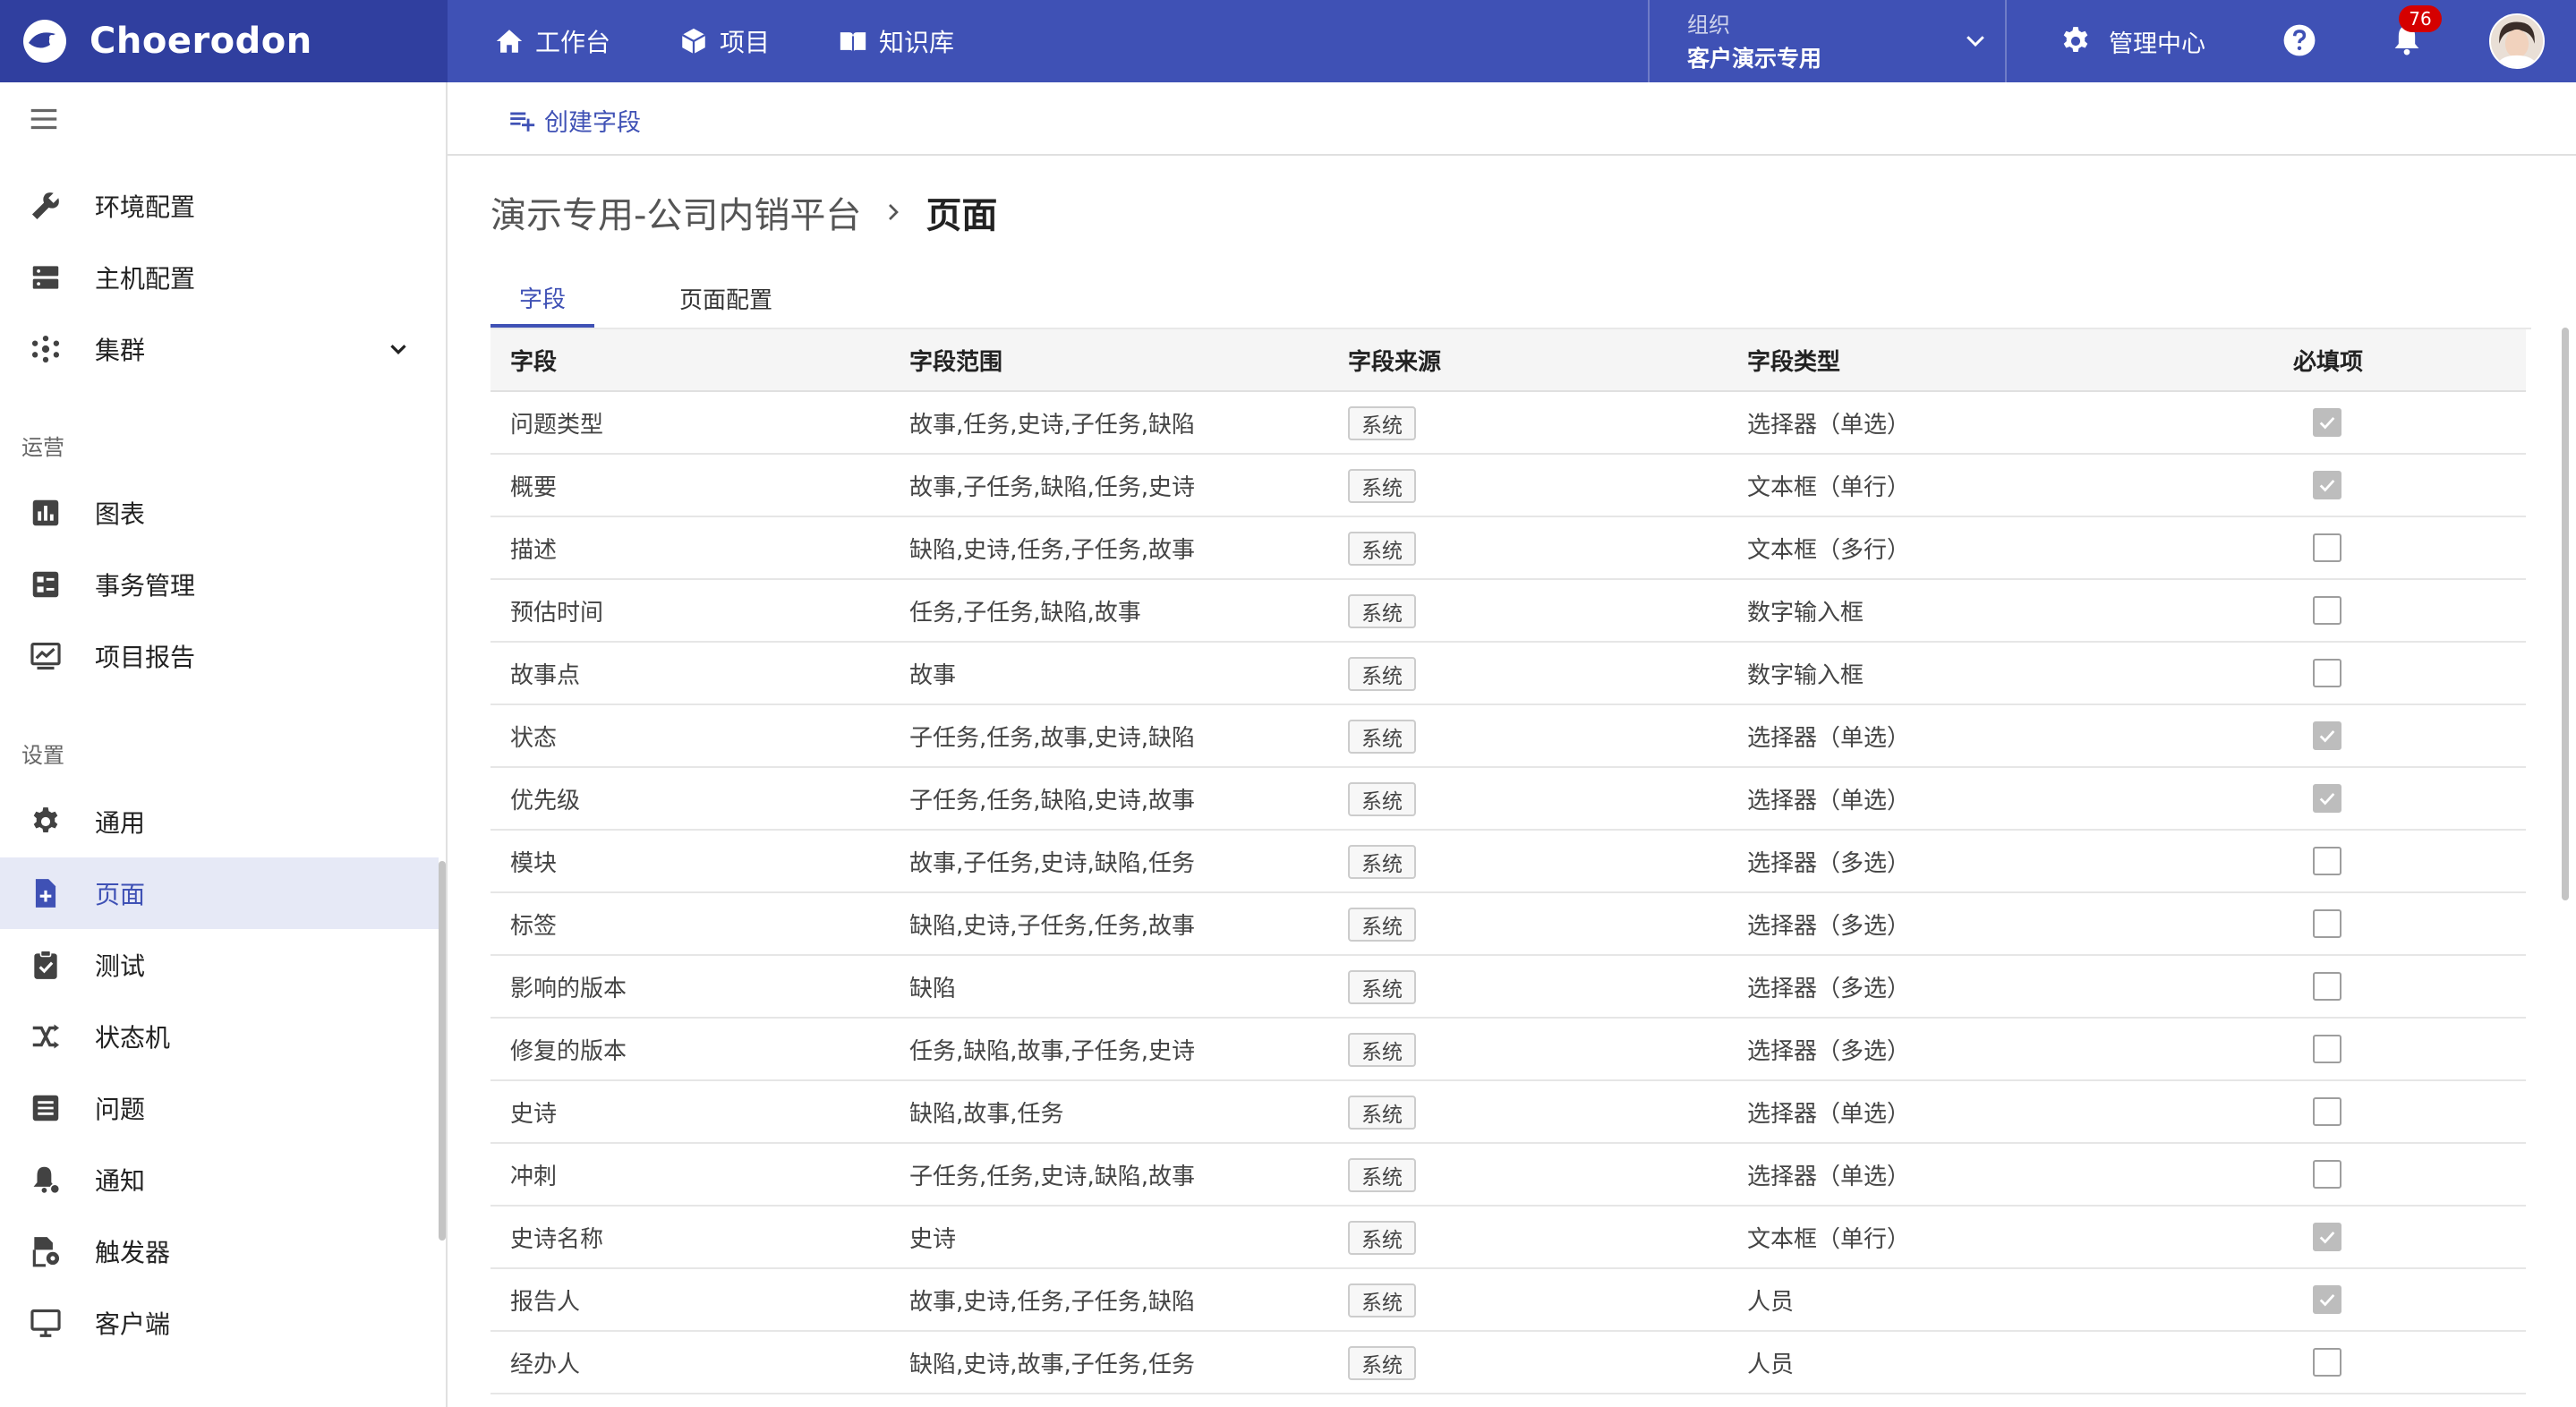 The height and width of the screenshot is (1407, 2576). Describe the element at coordinates (1508, 1238) in the screenshot. I see `table-row: 史诗名称 史诗 系统 文本框（单行）` at that location.